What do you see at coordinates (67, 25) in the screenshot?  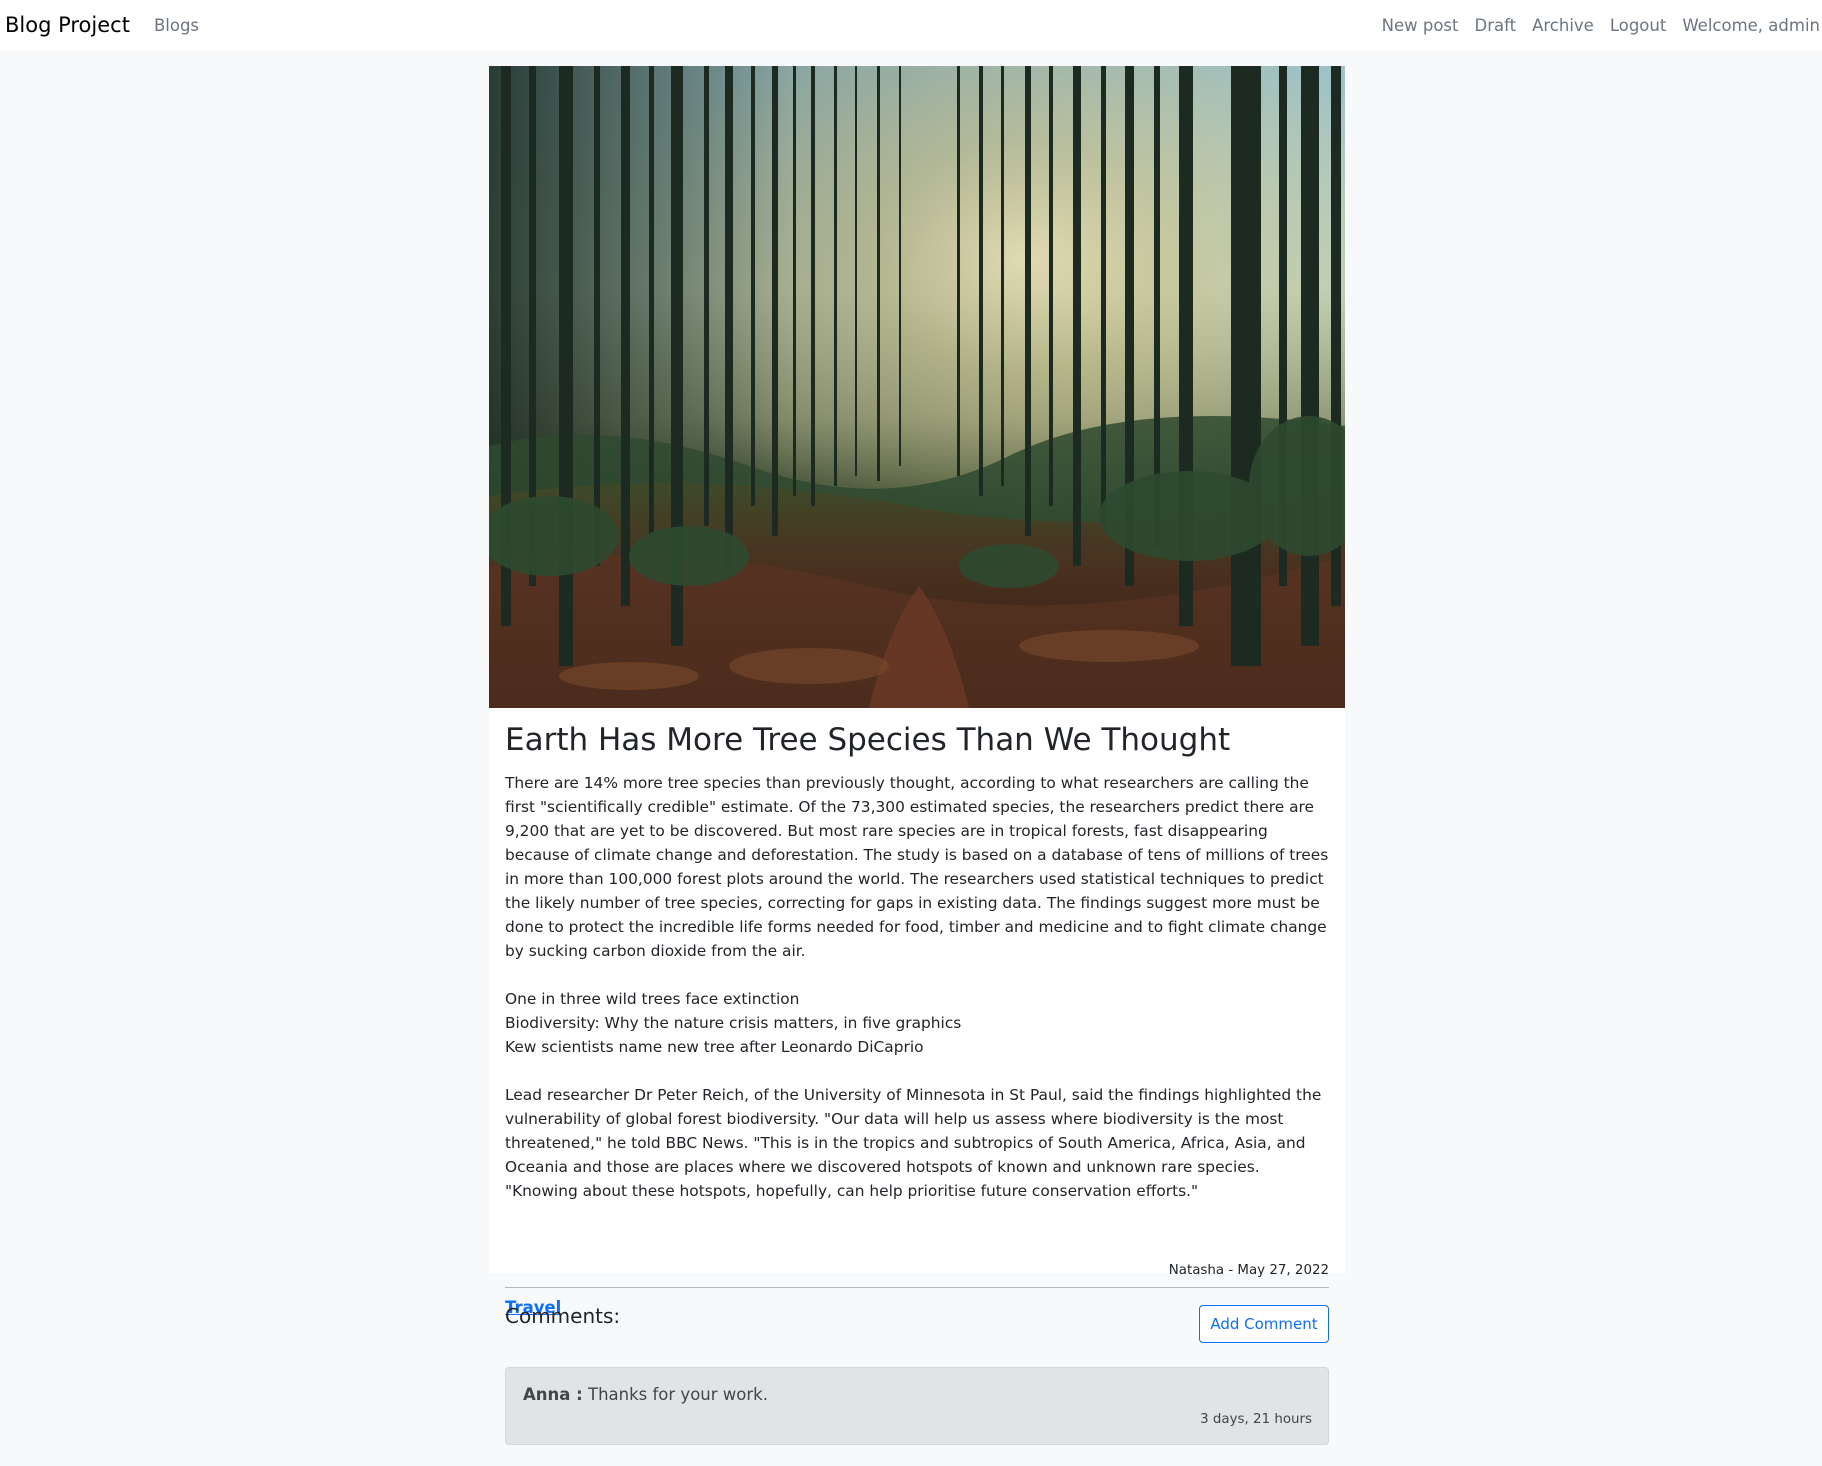 I see `brand-link: Blog Project` at bounding box center [67, 25].